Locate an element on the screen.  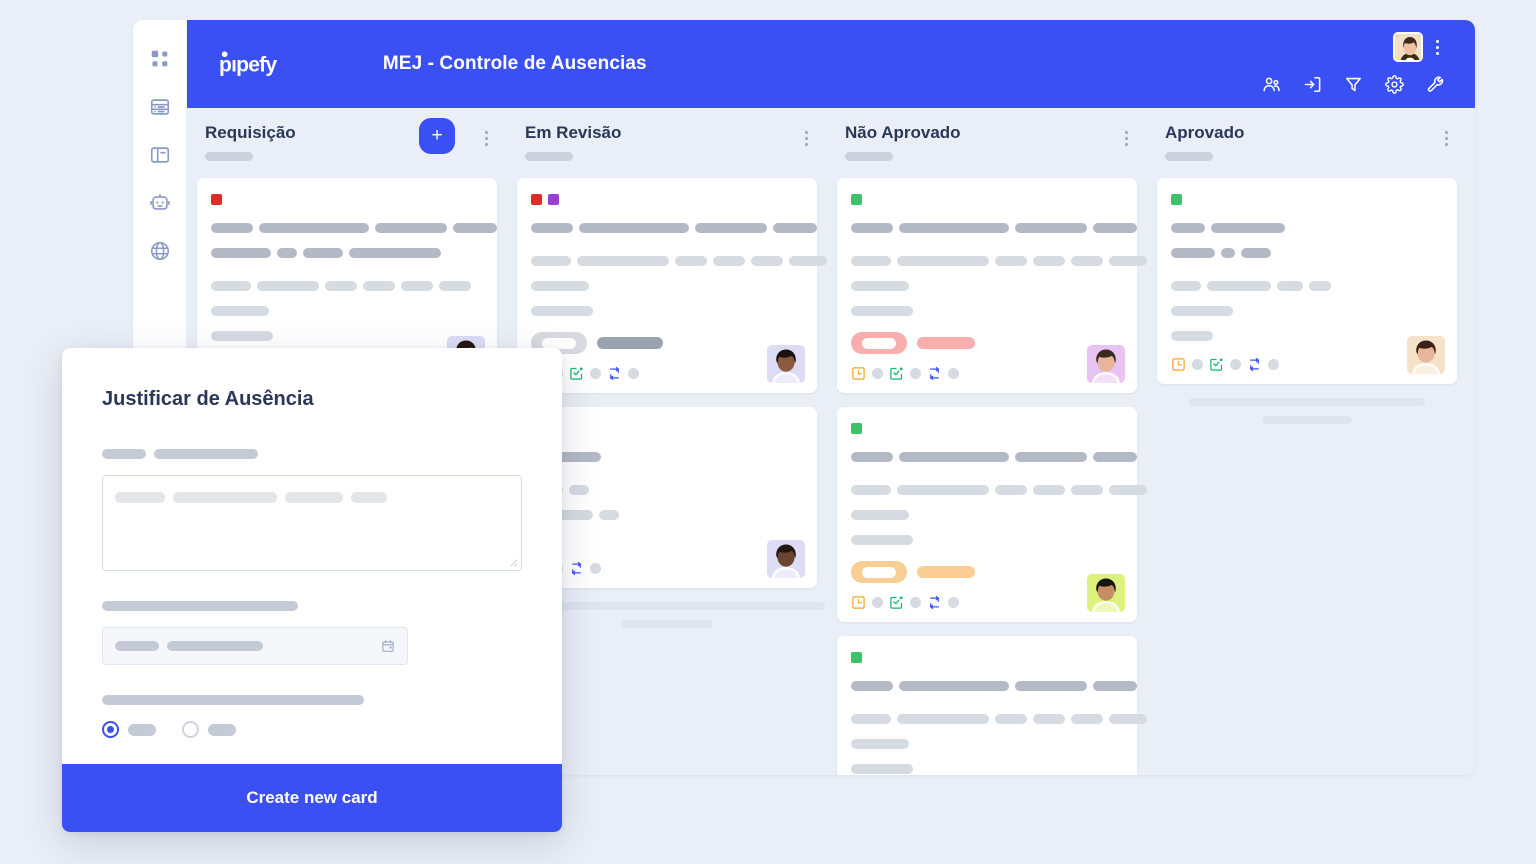
column-header: Aprovado is located at coordinates (1307, 150).